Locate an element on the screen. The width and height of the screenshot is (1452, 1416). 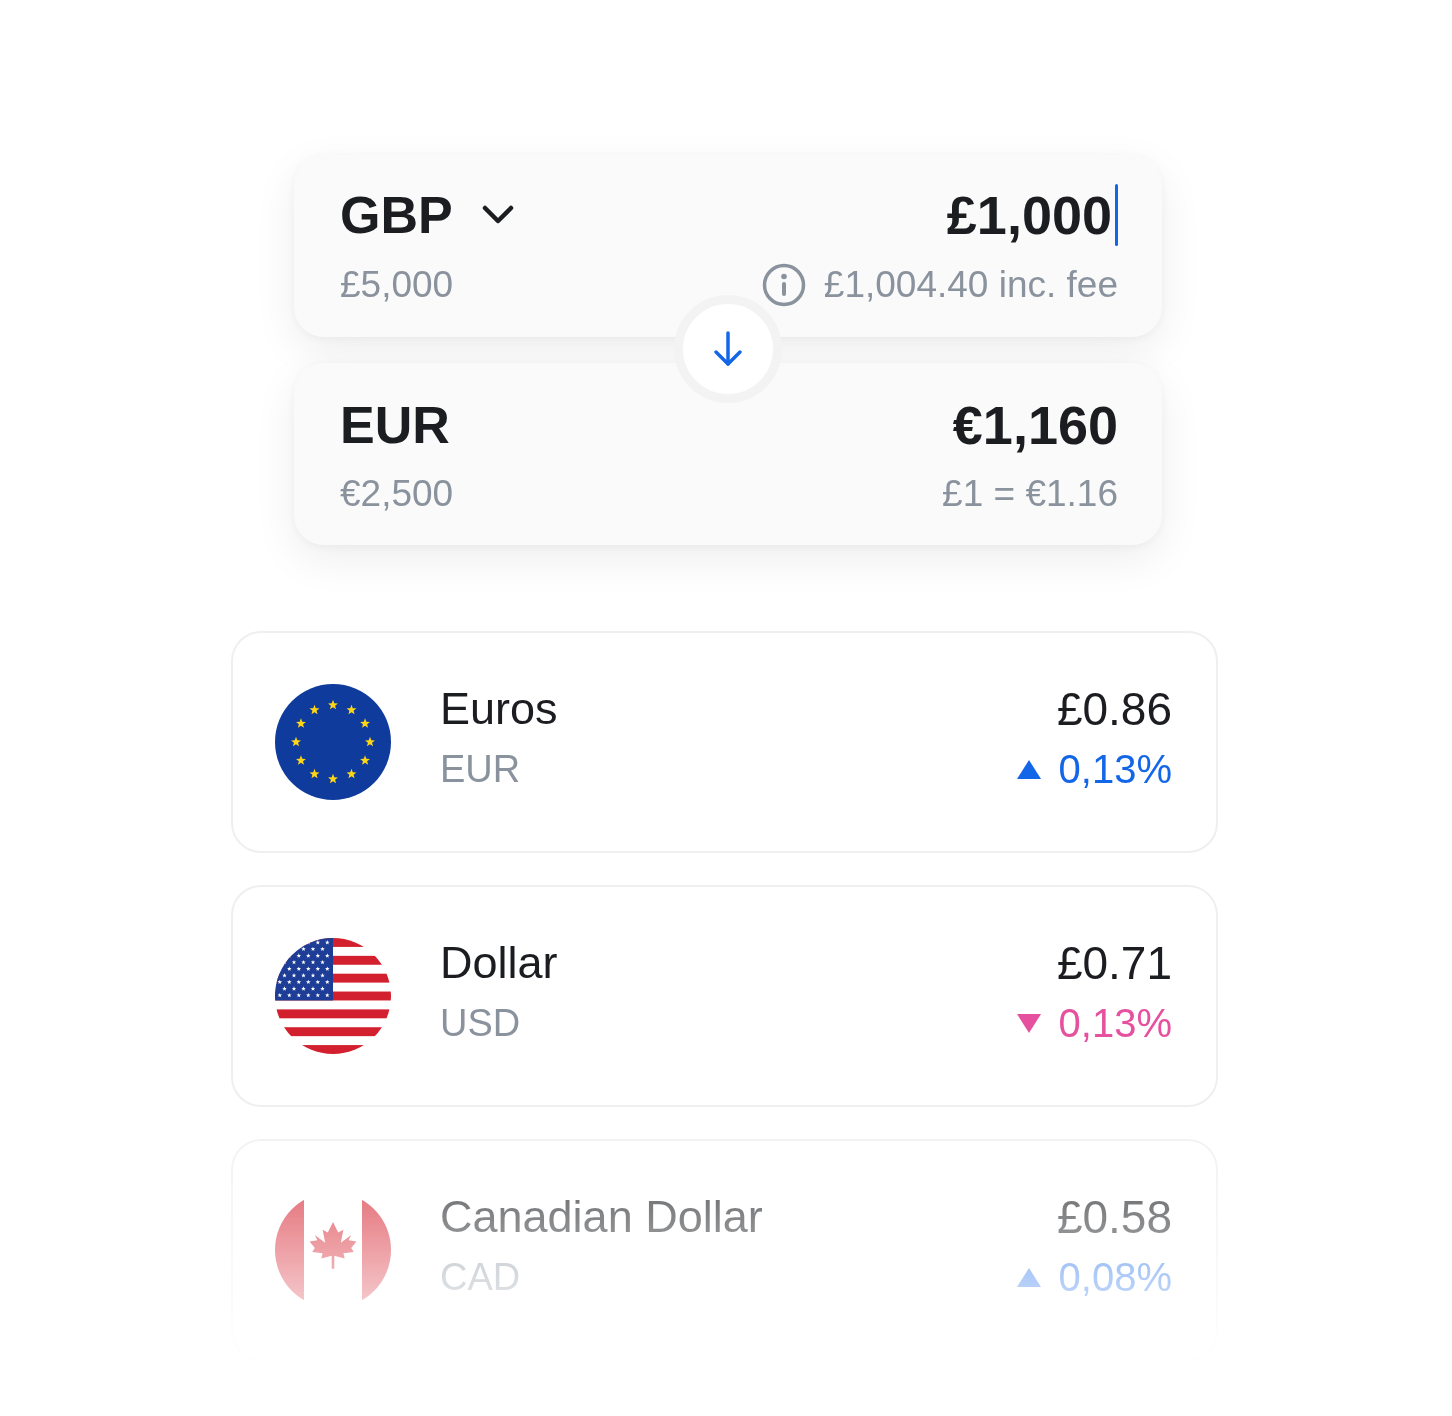
currency-name: Canadian Dollar is located at coordinates (601, 1217).